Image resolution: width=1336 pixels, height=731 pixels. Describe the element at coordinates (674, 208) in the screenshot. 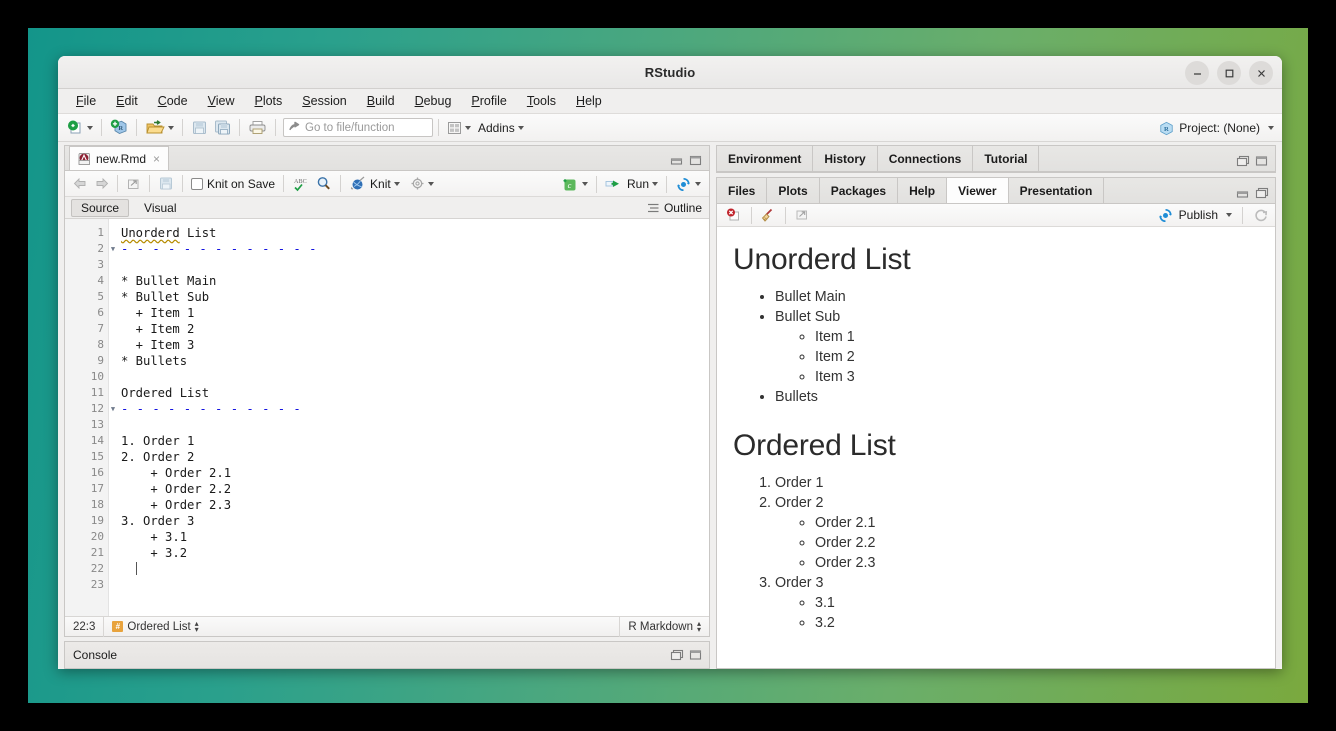

I see `outline-toggle: Outline` at that location.